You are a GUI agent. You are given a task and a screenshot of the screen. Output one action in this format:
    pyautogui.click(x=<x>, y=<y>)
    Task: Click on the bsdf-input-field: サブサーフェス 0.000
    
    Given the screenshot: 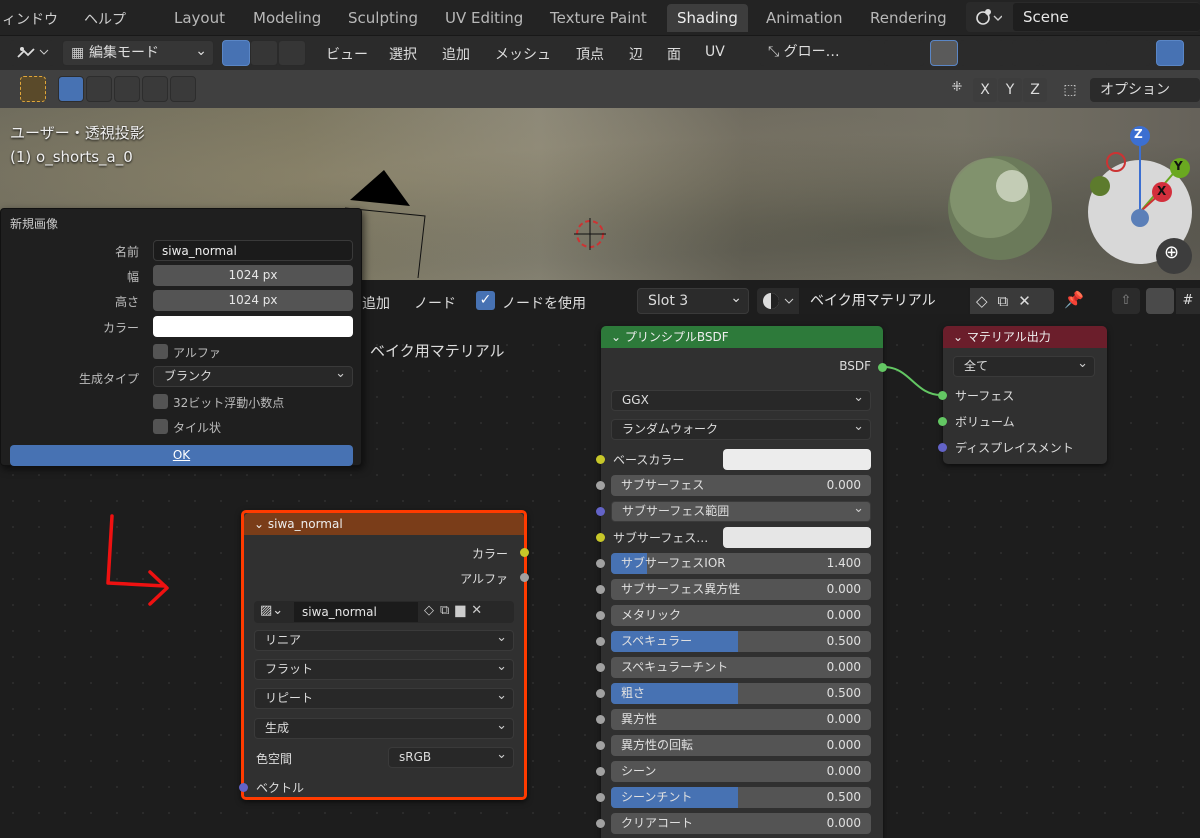 What is the action you would take?
    pyautogui.click(x=741, y=485)
    